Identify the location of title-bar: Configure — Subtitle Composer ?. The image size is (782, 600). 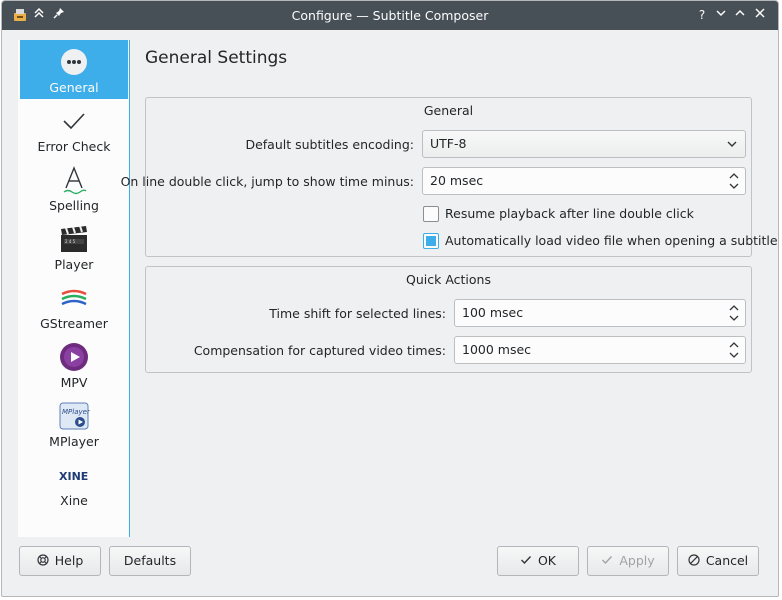
(390, 15).